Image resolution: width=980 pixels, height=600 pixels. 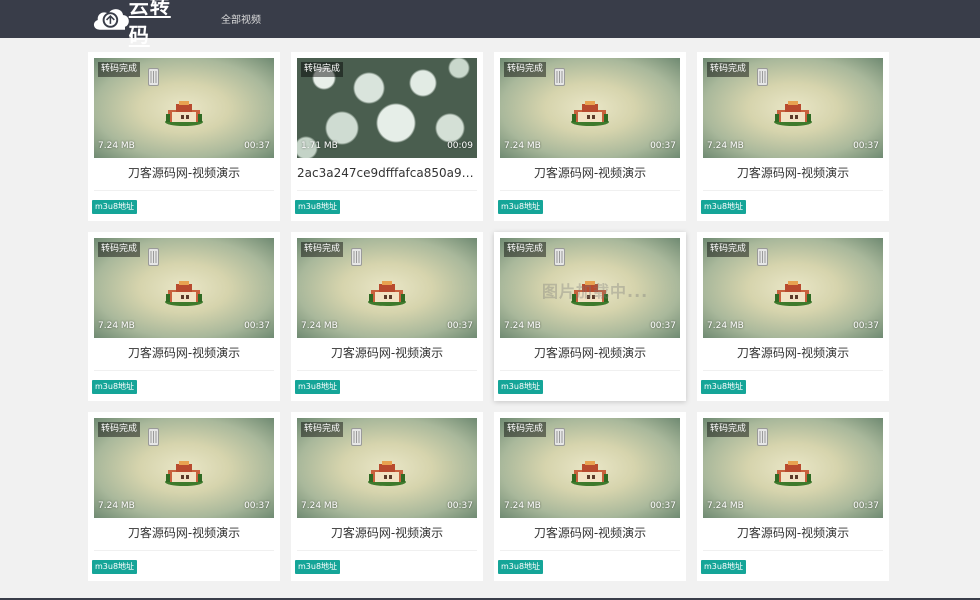 I want to click on nav-all-videos: 全部视频, so click(x=241, y=18).